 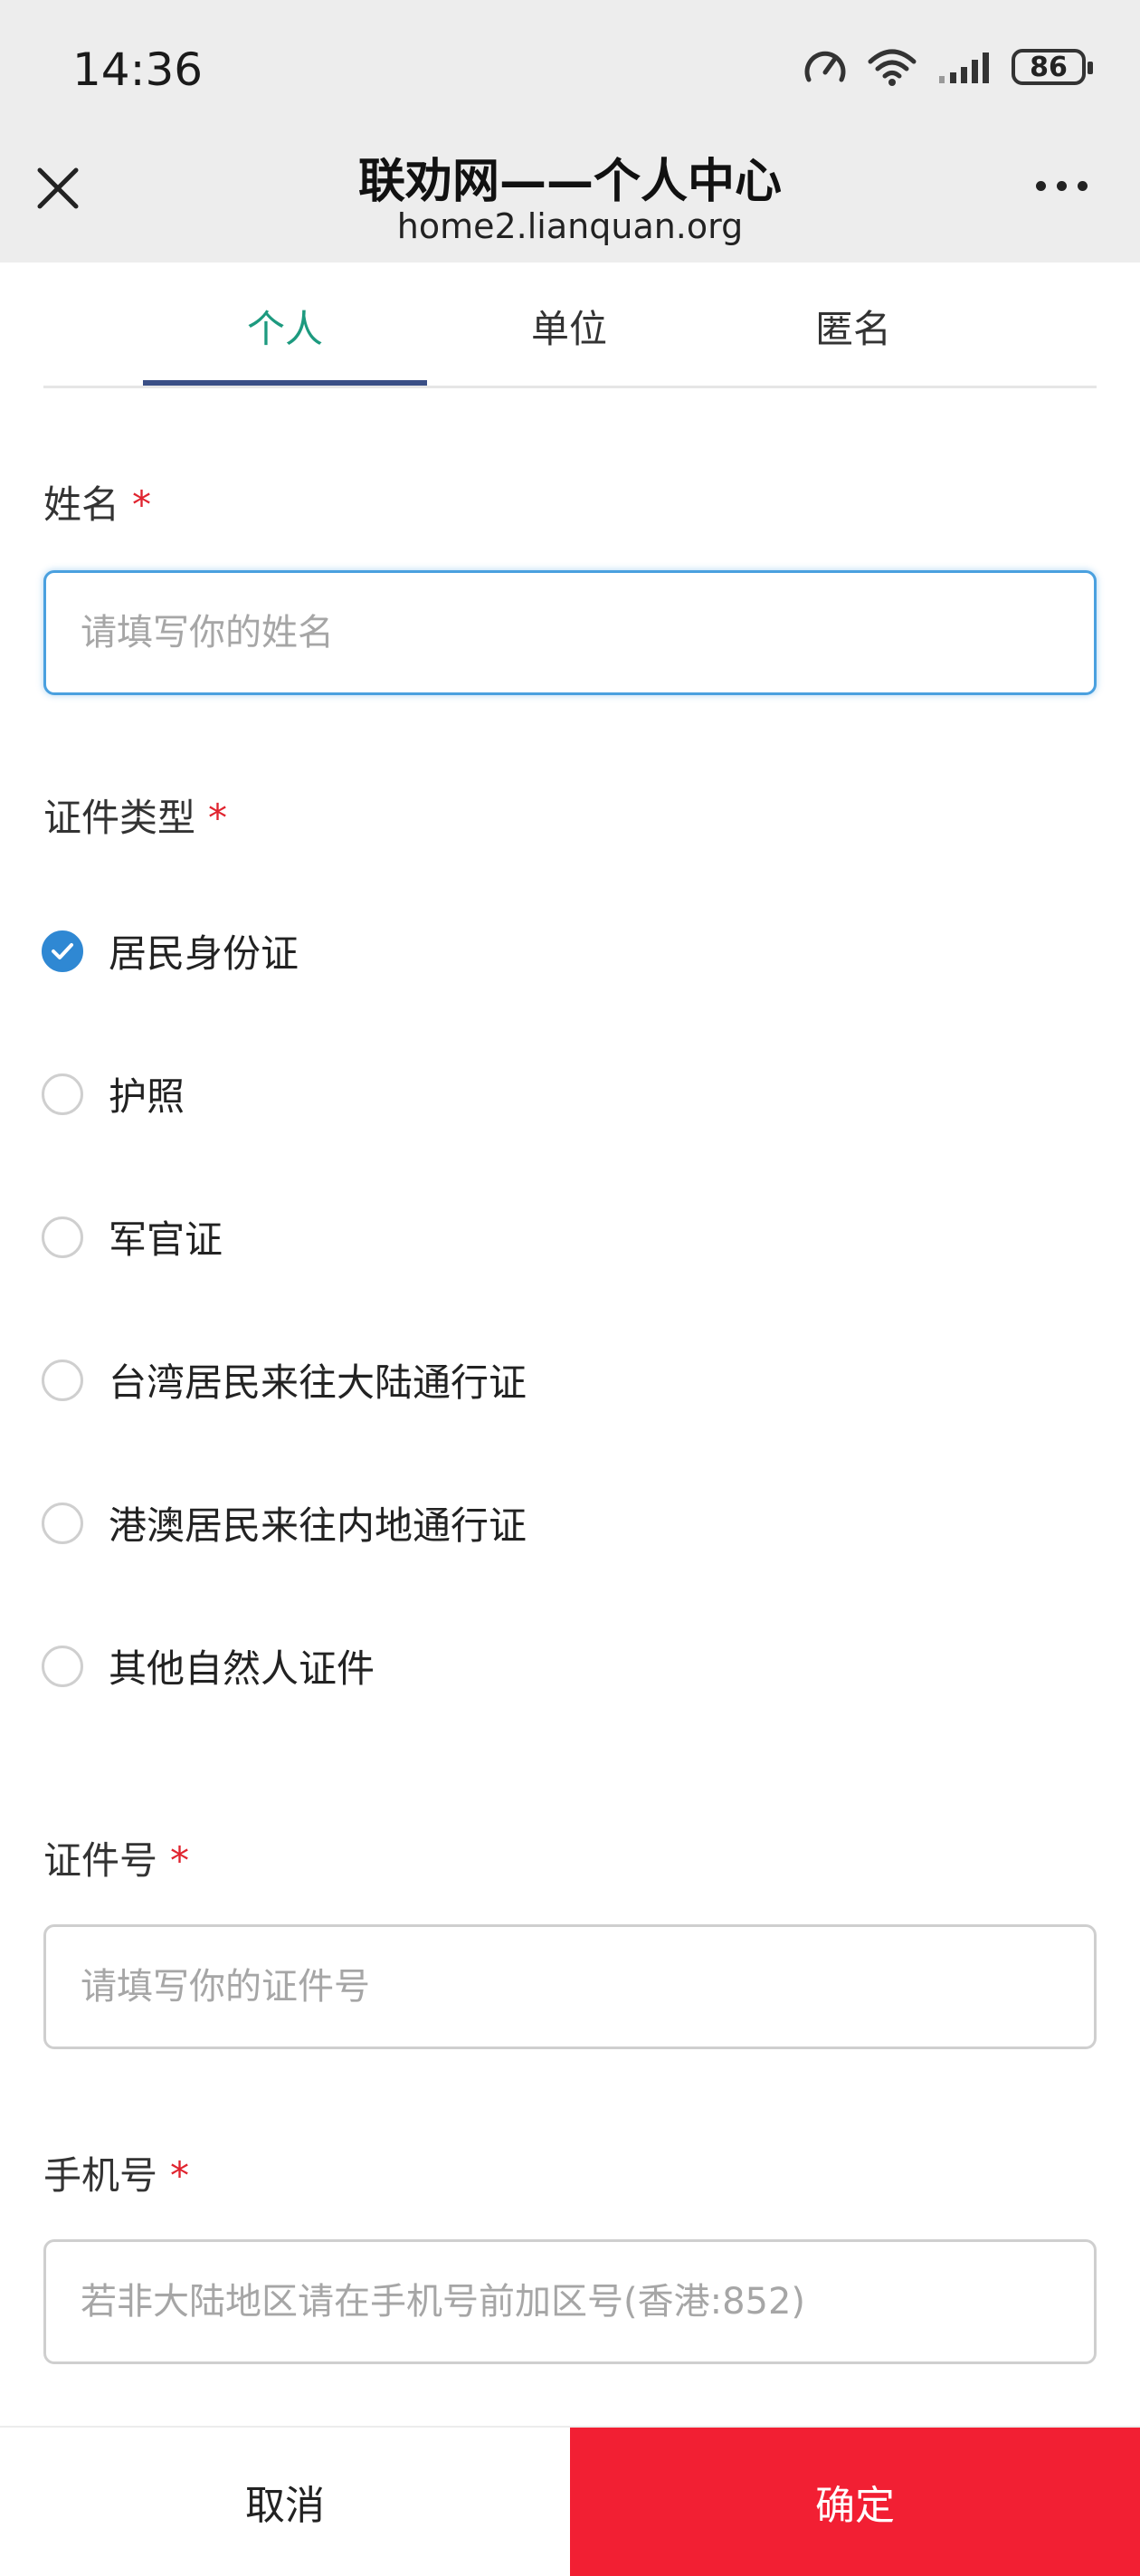 I want to click on radio-label: 港澳居民来往内地通行证, so click(x=318, y=1525).